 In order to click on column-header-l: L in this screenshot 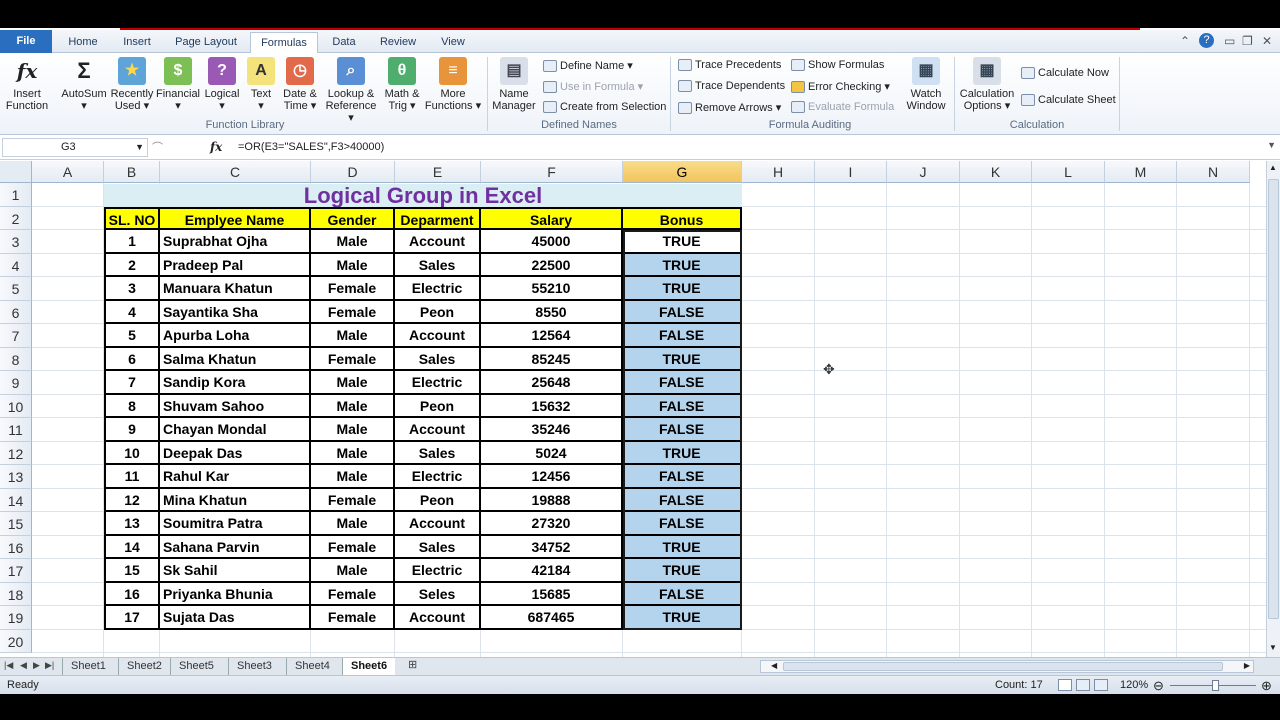, I will do `click(1068, 172)`.